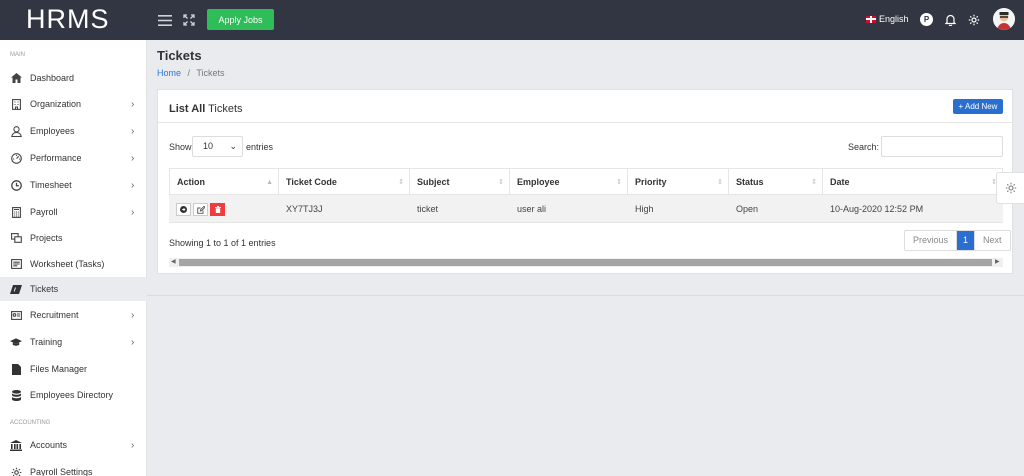 This screenshot has width=1024, height=476. Describe the element at coordinates (16, 78) in the screenshot. I see `home-icon` at that location.